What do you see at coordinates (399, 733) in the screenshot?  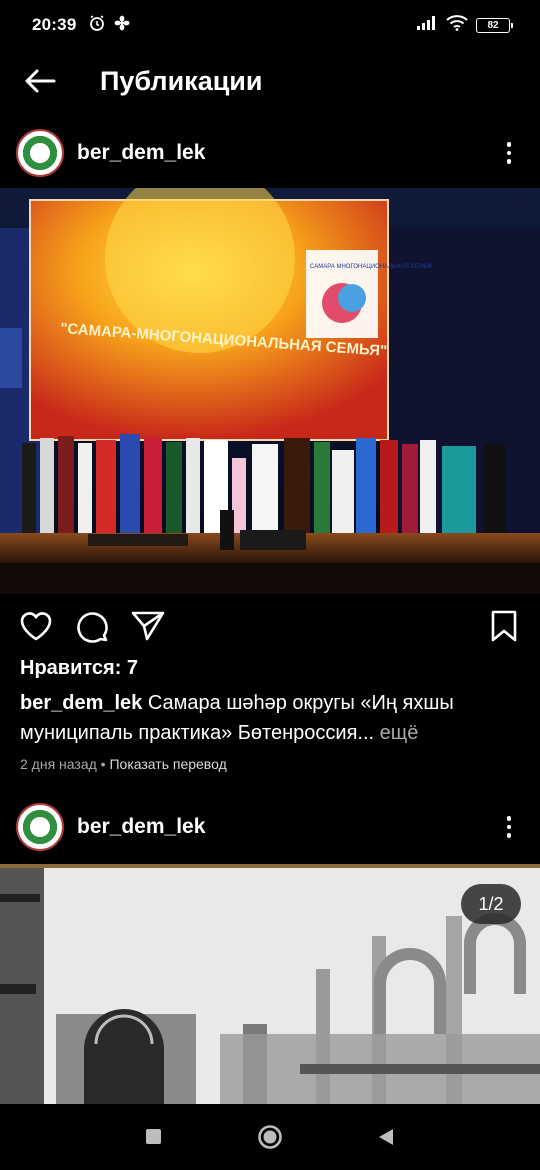 I see `caption-more-link: ещё` at bounding box center [399, 733].